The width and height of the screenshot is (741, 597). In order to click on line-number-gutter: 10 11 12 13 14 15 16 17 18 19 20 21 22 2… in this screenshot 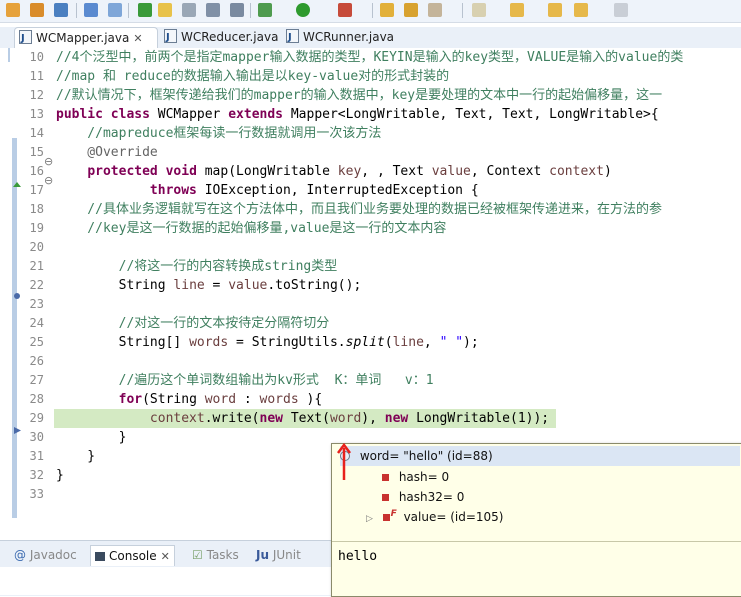, I will do `click(36, 275)`.